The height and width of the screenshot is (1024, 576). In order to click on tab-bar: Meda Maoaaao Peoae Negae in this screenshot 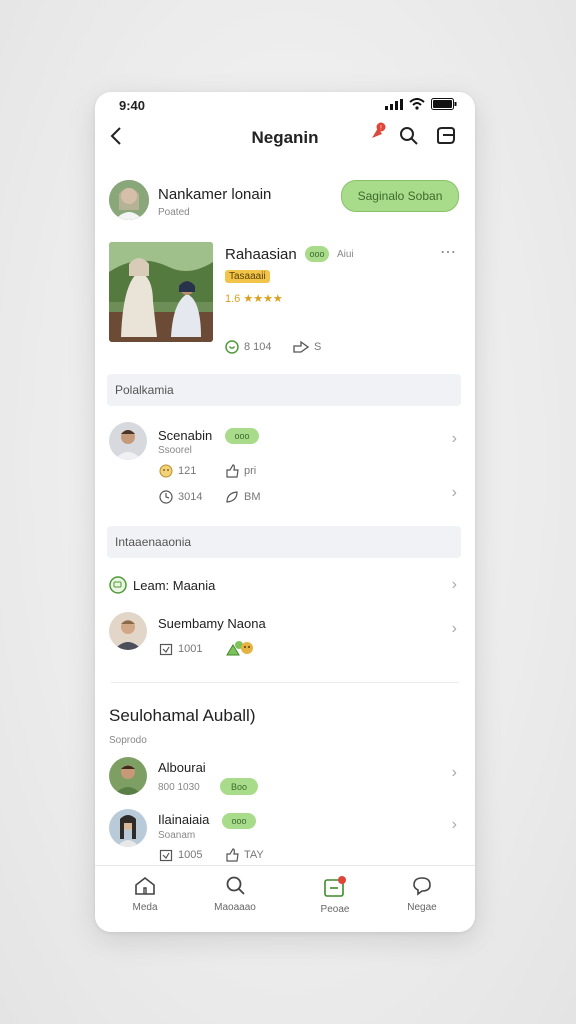, I will do `click(285, 898)`.